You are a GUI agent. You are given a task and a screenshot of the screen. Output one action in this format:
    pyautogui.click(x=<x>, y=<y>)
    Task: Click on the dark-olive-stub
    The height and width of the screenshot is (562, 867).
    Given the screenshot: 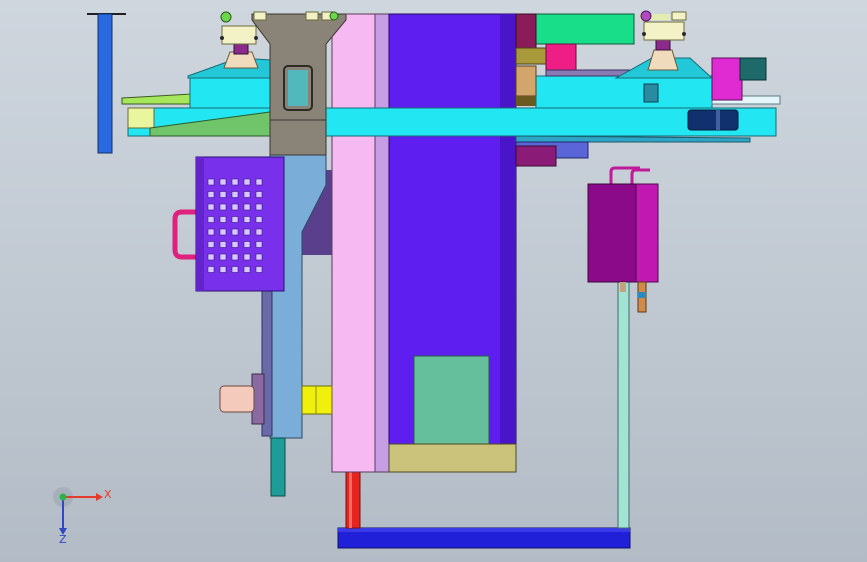 What is the action you would take?
    pyautogui.click(x=526, y=101)
    